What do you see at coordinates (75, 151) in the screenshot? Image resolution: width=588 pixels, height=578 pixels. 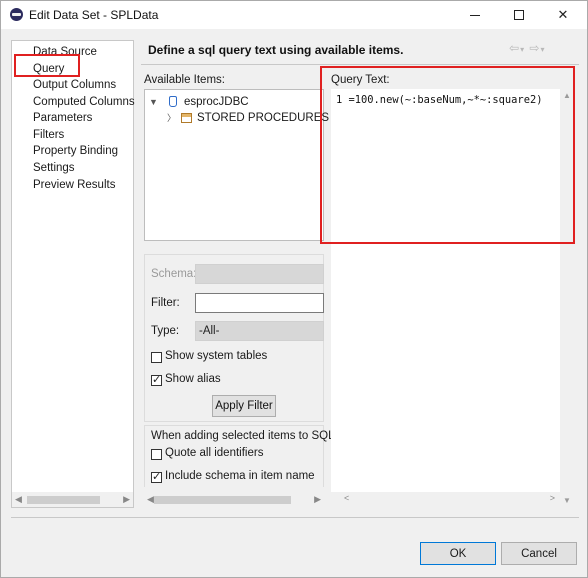 I see `nav-item-property-binding: Property Binding` at bounding box center [75, 151].